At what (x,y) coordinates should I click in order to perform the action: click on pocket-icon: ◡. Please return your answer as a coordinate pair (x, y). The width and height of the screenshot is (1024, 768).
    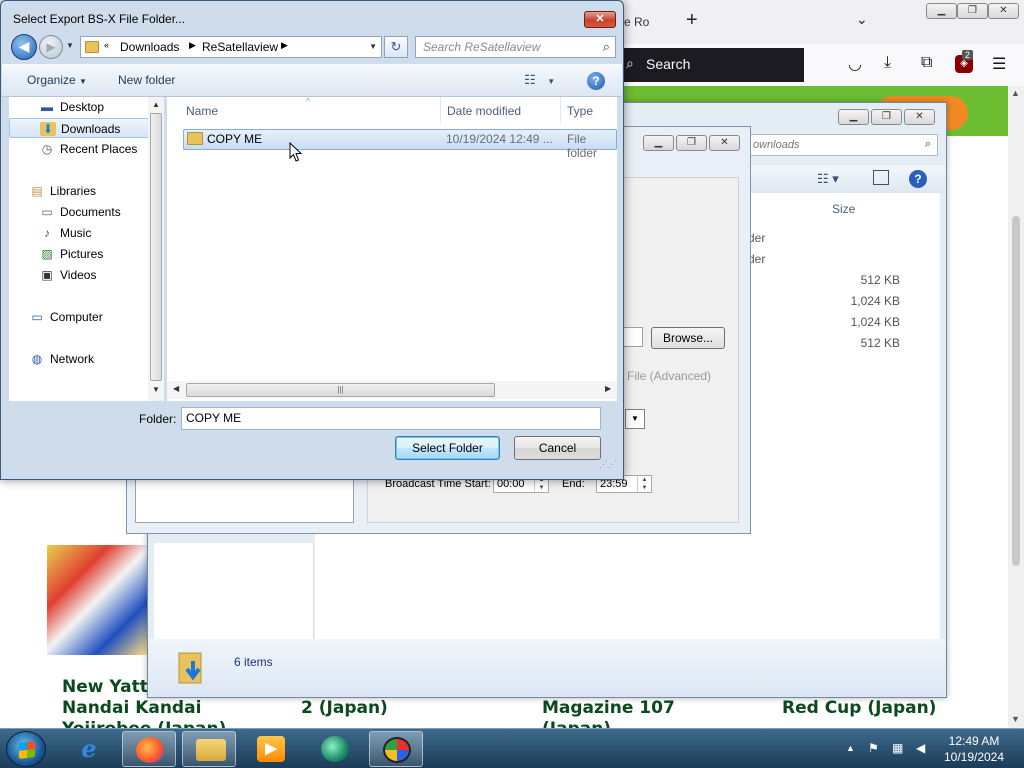
    Looking at the image, I should click on (855, 64).